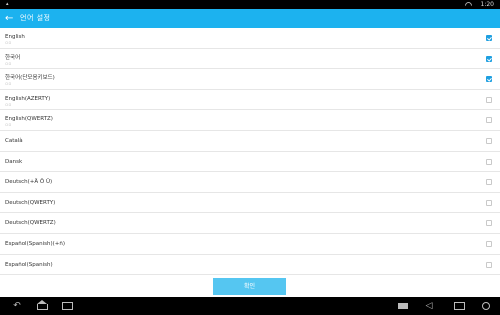 The height and width of the screenshot is (315, 500). What do you see at coordinates (250, 162) in the screenshot?
I see `language-row: Dansk` at bounding box center [250, 162].